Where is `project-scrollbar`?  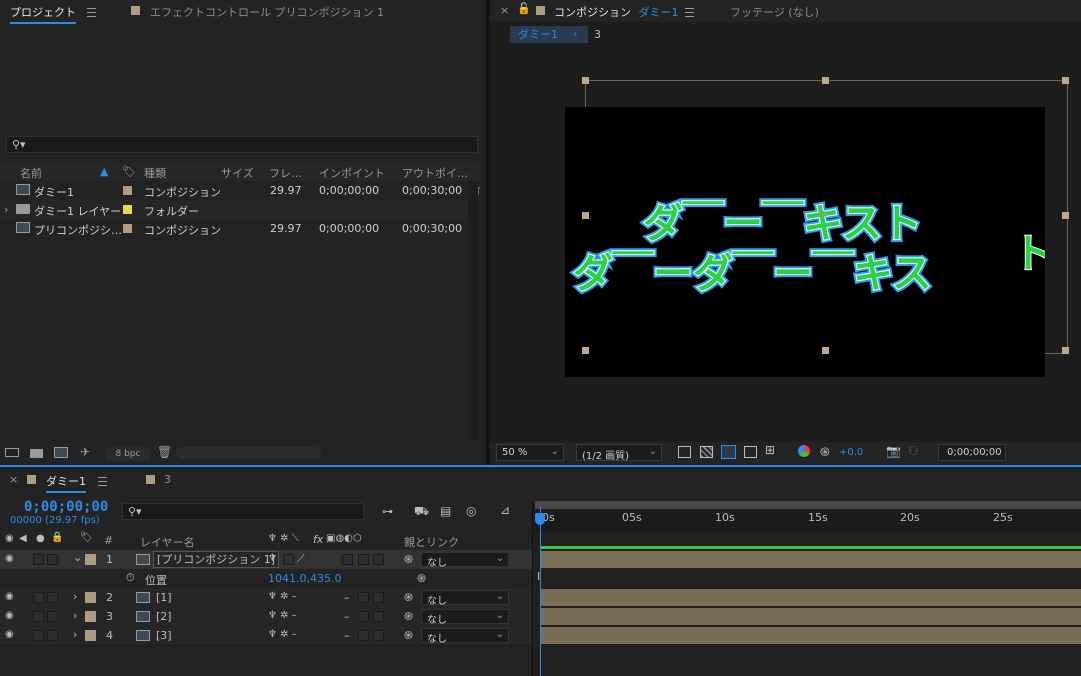 project-scrollbar is located at coordinates (473, 310).